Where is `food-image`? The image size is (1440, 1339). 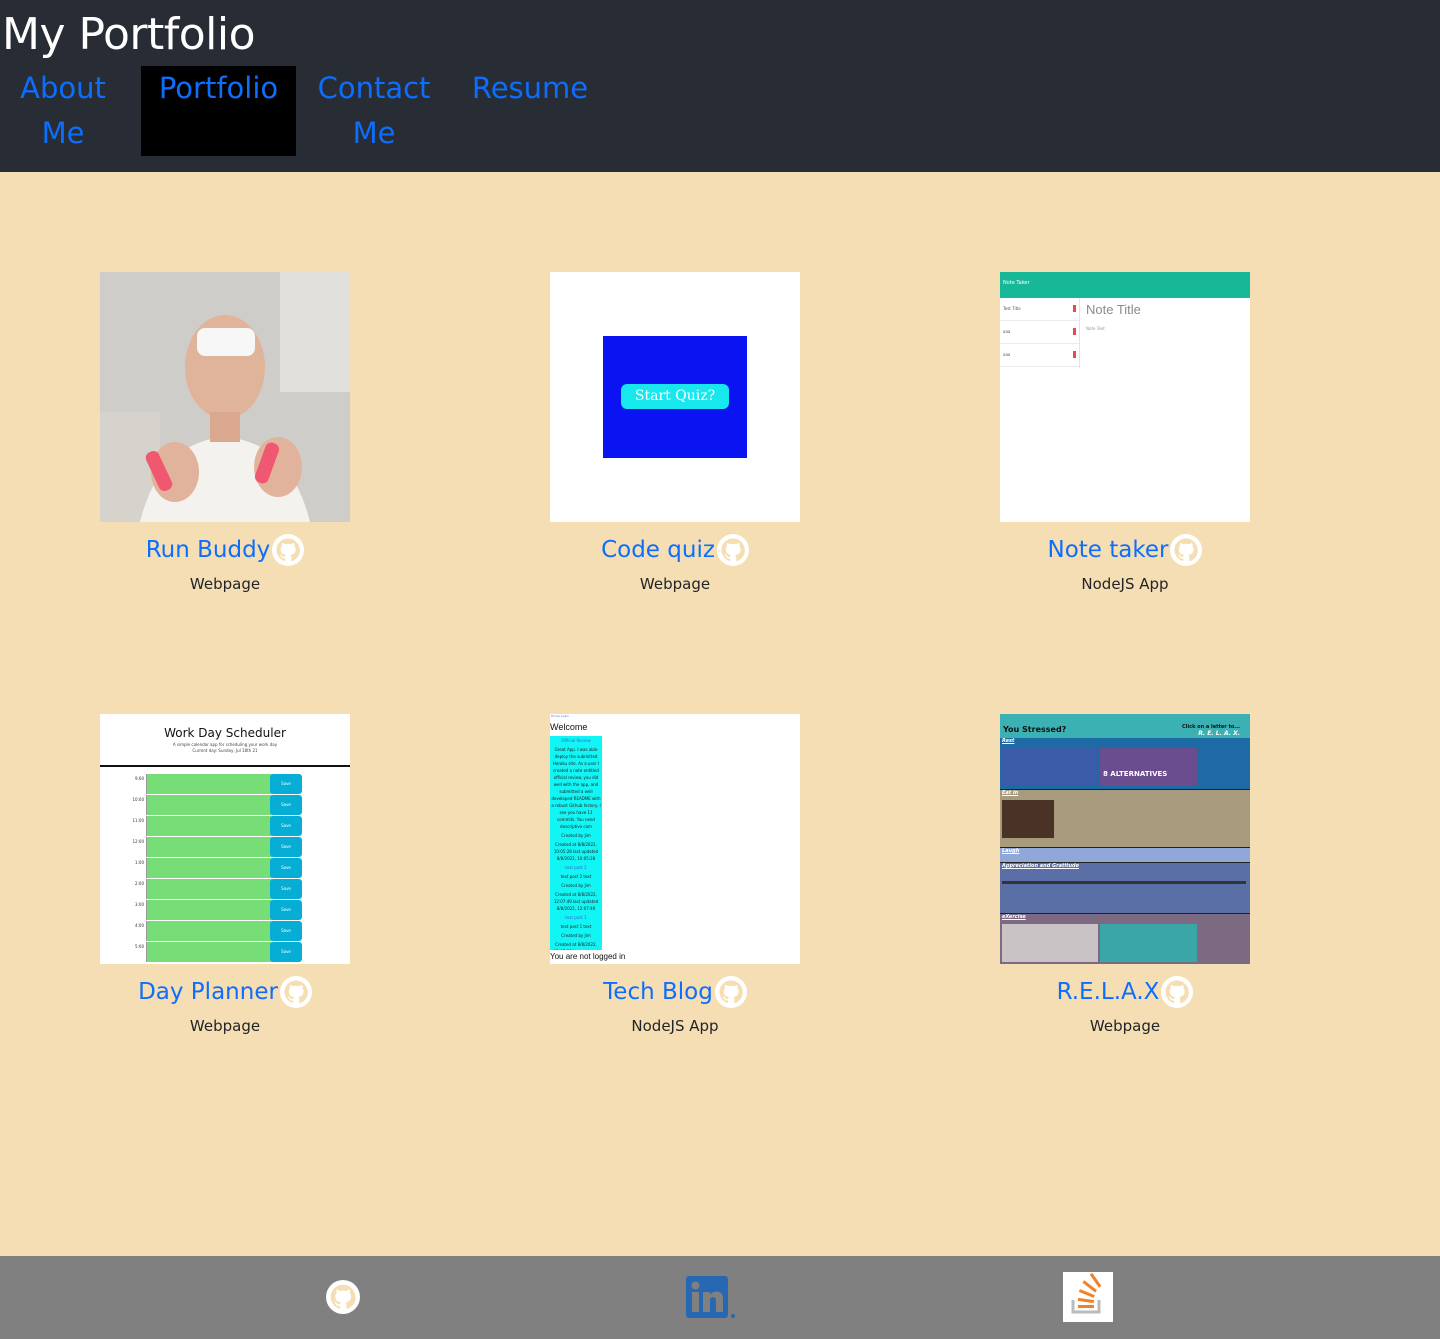 food-image is located at coordinates (1028, 819).